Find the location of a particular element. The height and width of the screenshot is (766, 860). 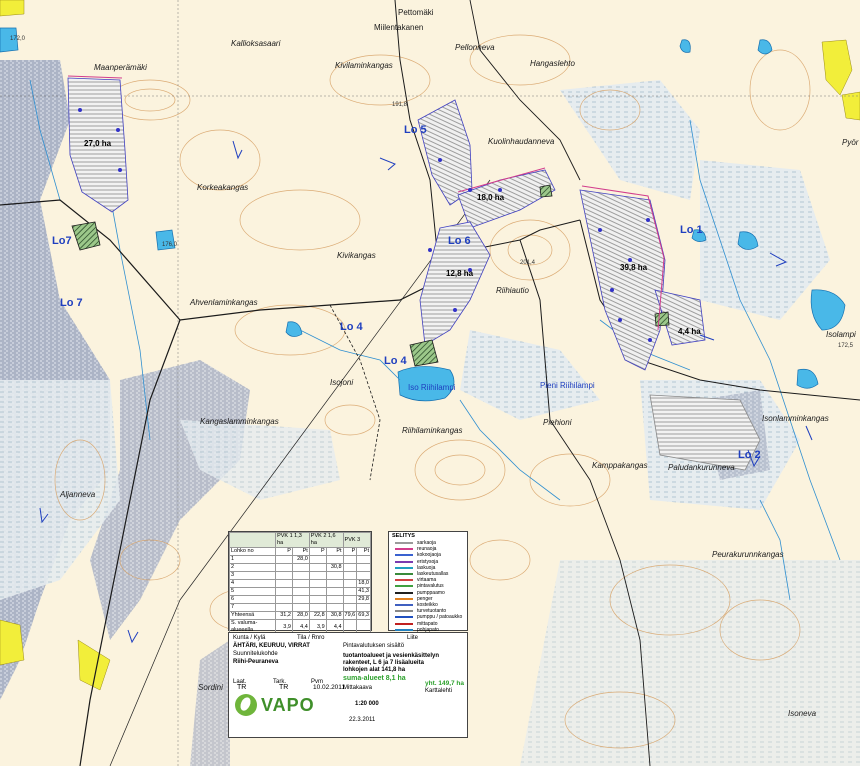

subtitle: Suunnitelukohde is located at coordinates (255, 654).